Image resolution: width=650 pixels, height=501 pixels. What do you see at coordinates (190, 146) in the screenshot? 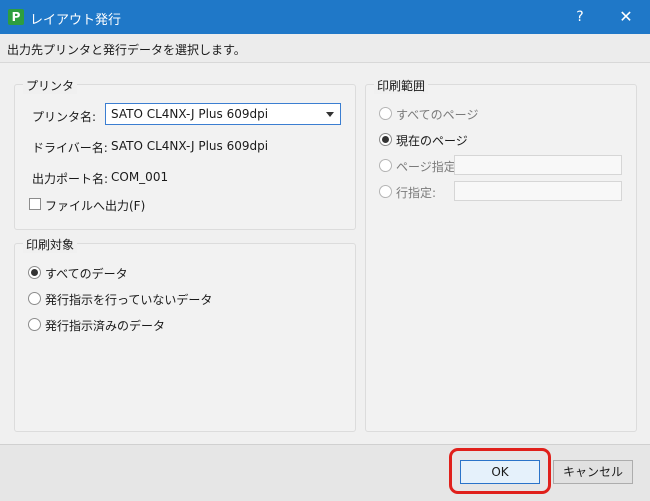
I see `driver-name-value: SATO CL4NX-J Plus 609dpi` at bounding box center [190, 146].